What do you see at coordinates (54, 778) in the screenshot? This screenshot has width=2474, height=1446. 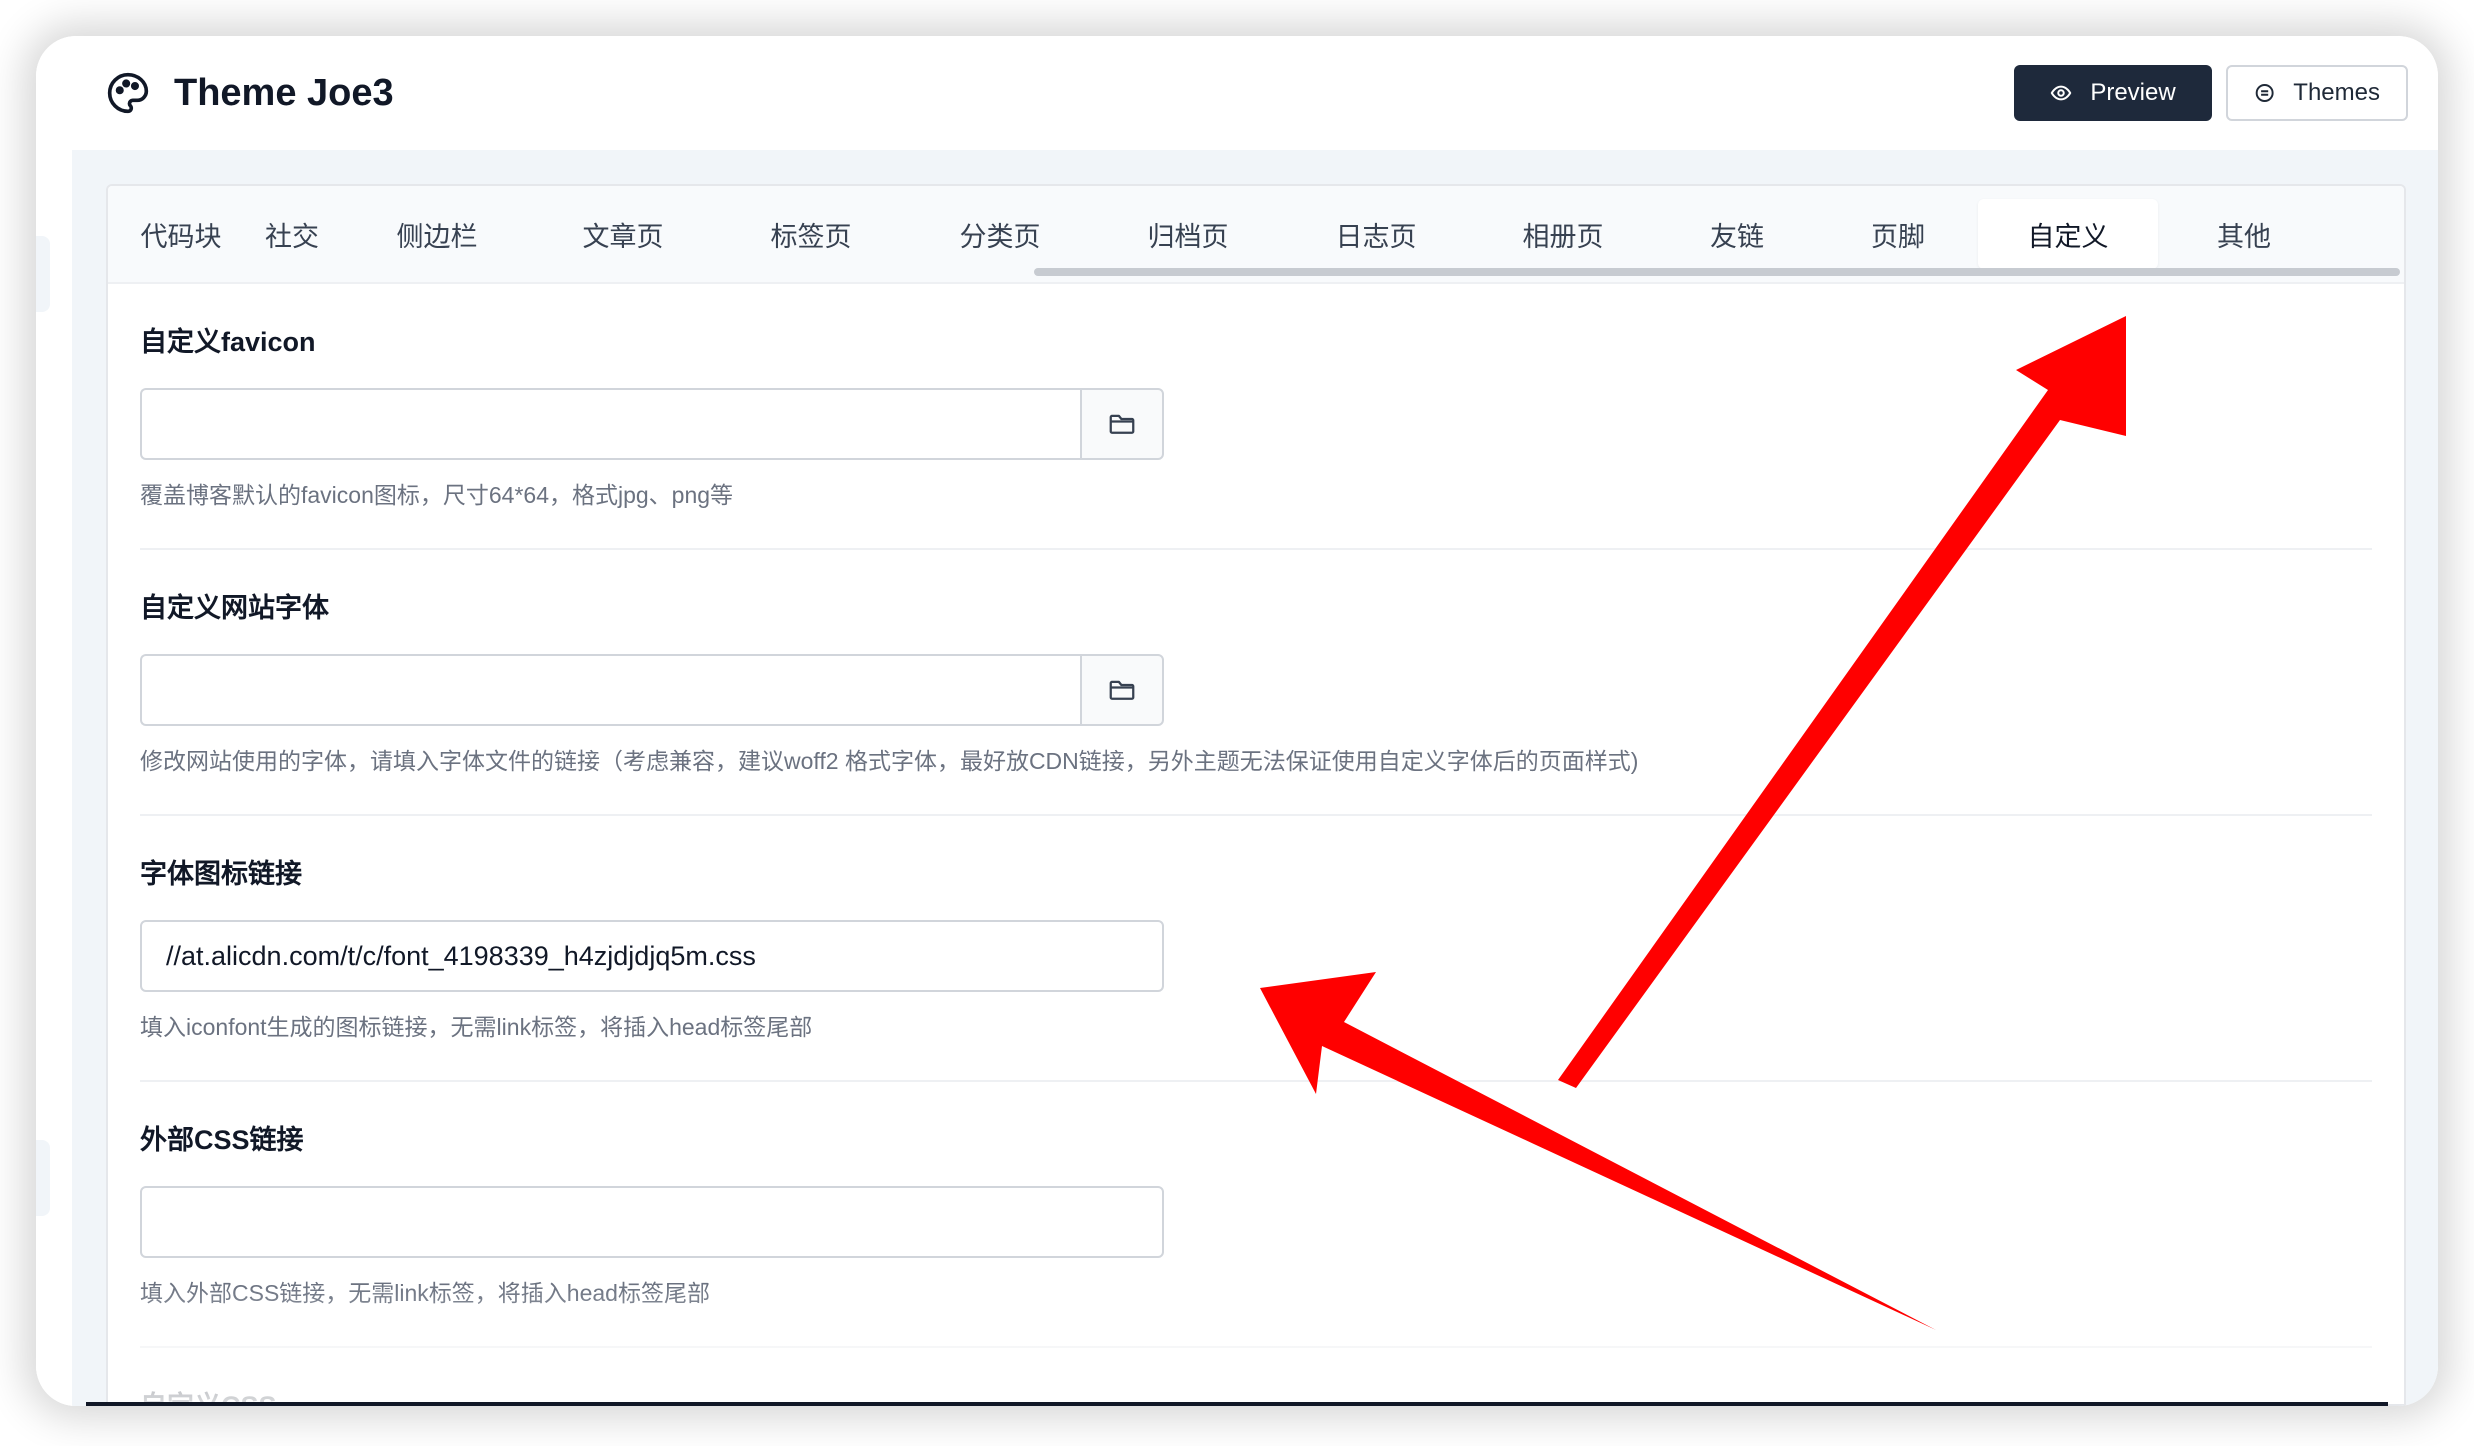 I see `left-edge` at bounding box center [54, 778].